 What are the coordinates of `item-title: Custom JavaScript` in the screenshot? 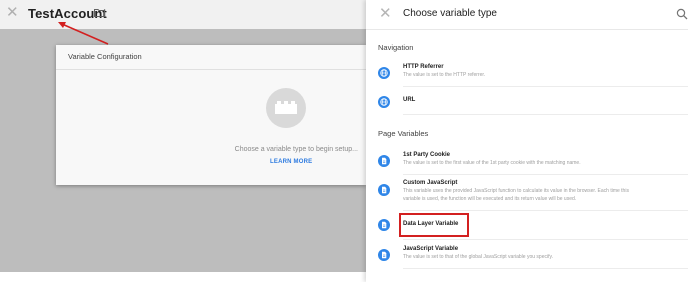 It's located at (430, 183).